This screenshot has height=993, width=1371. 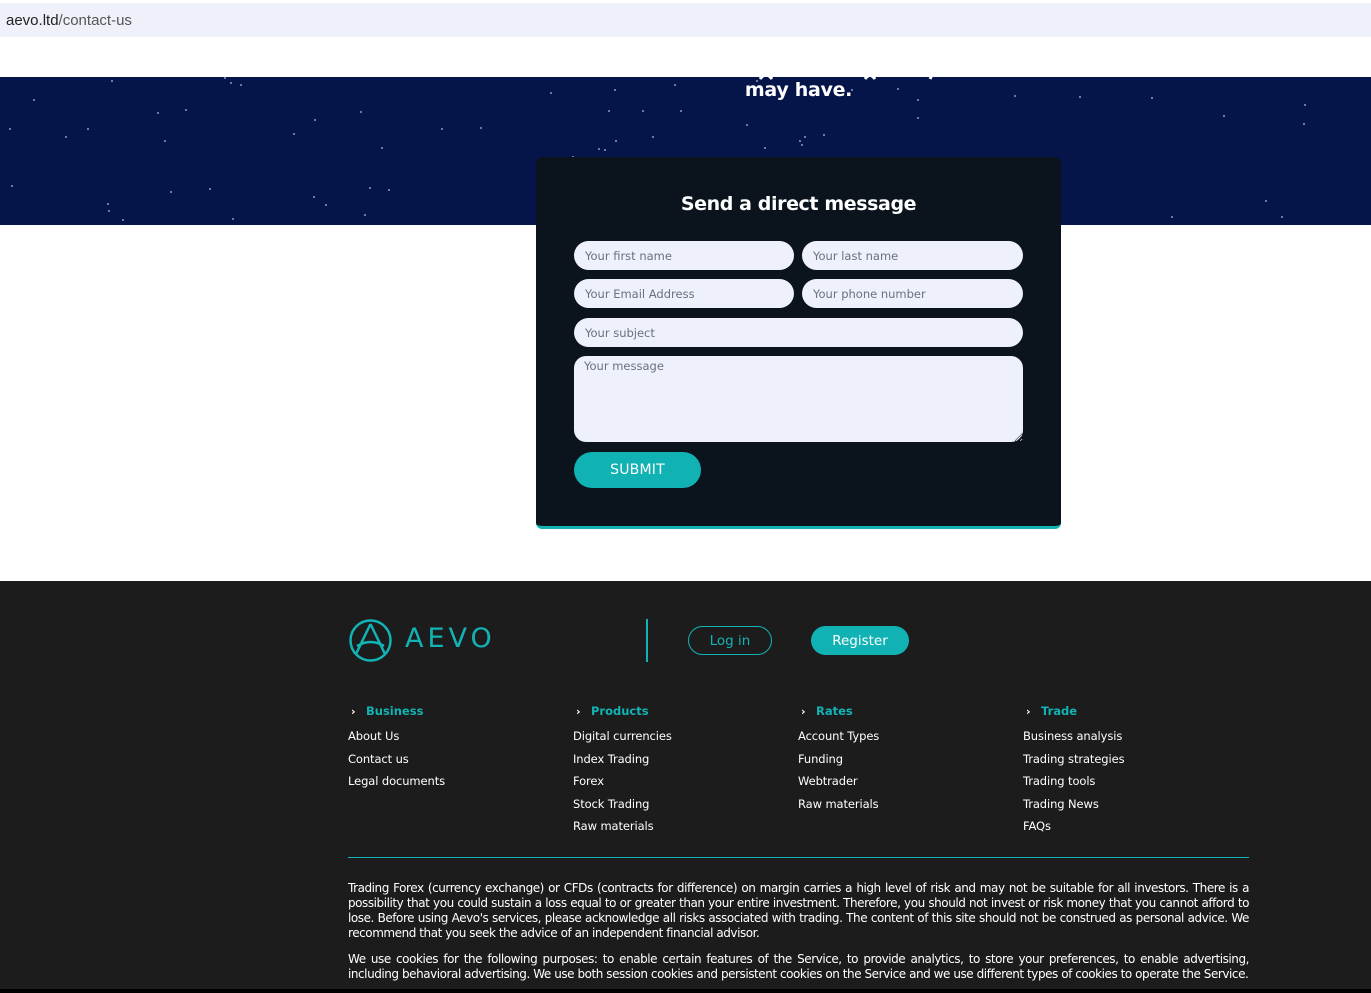 I want to click on contact-form: Send a direct message SUBMIT, so click(x=798, y=343).